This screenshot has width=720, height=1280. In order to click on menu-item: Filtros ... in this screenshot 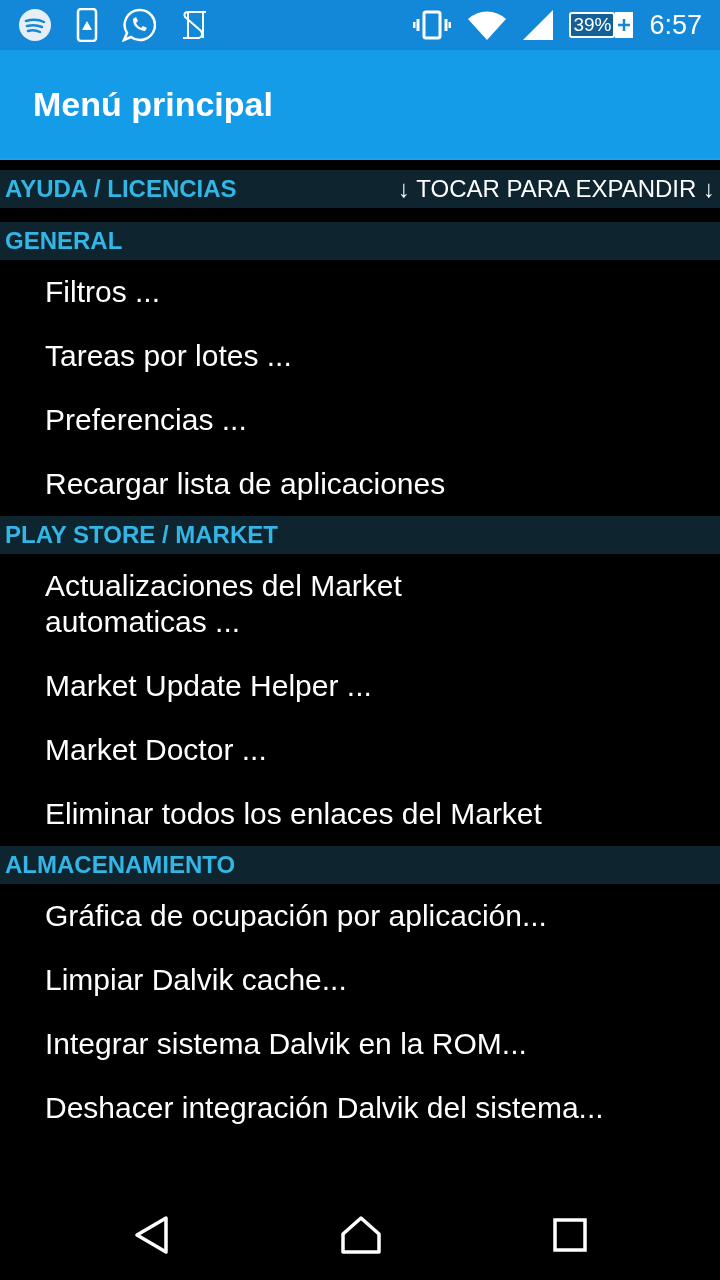, I will do `click(360, 292)`.